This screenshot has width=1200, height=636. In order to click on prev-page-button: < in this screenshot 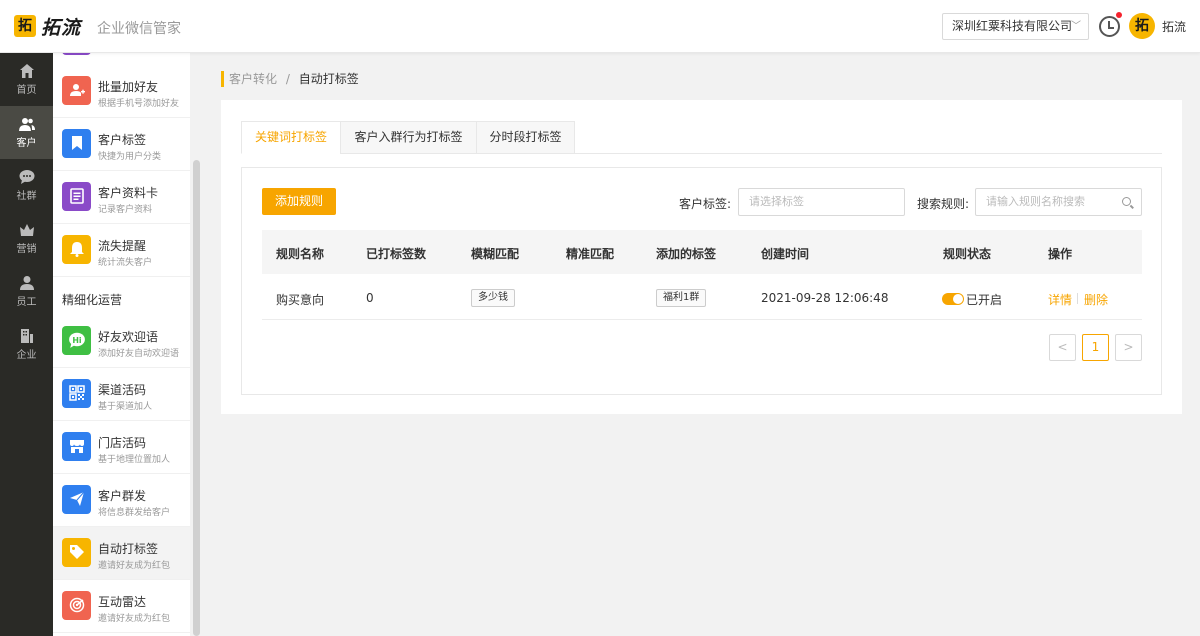, I will do `click(1062, 347)`.